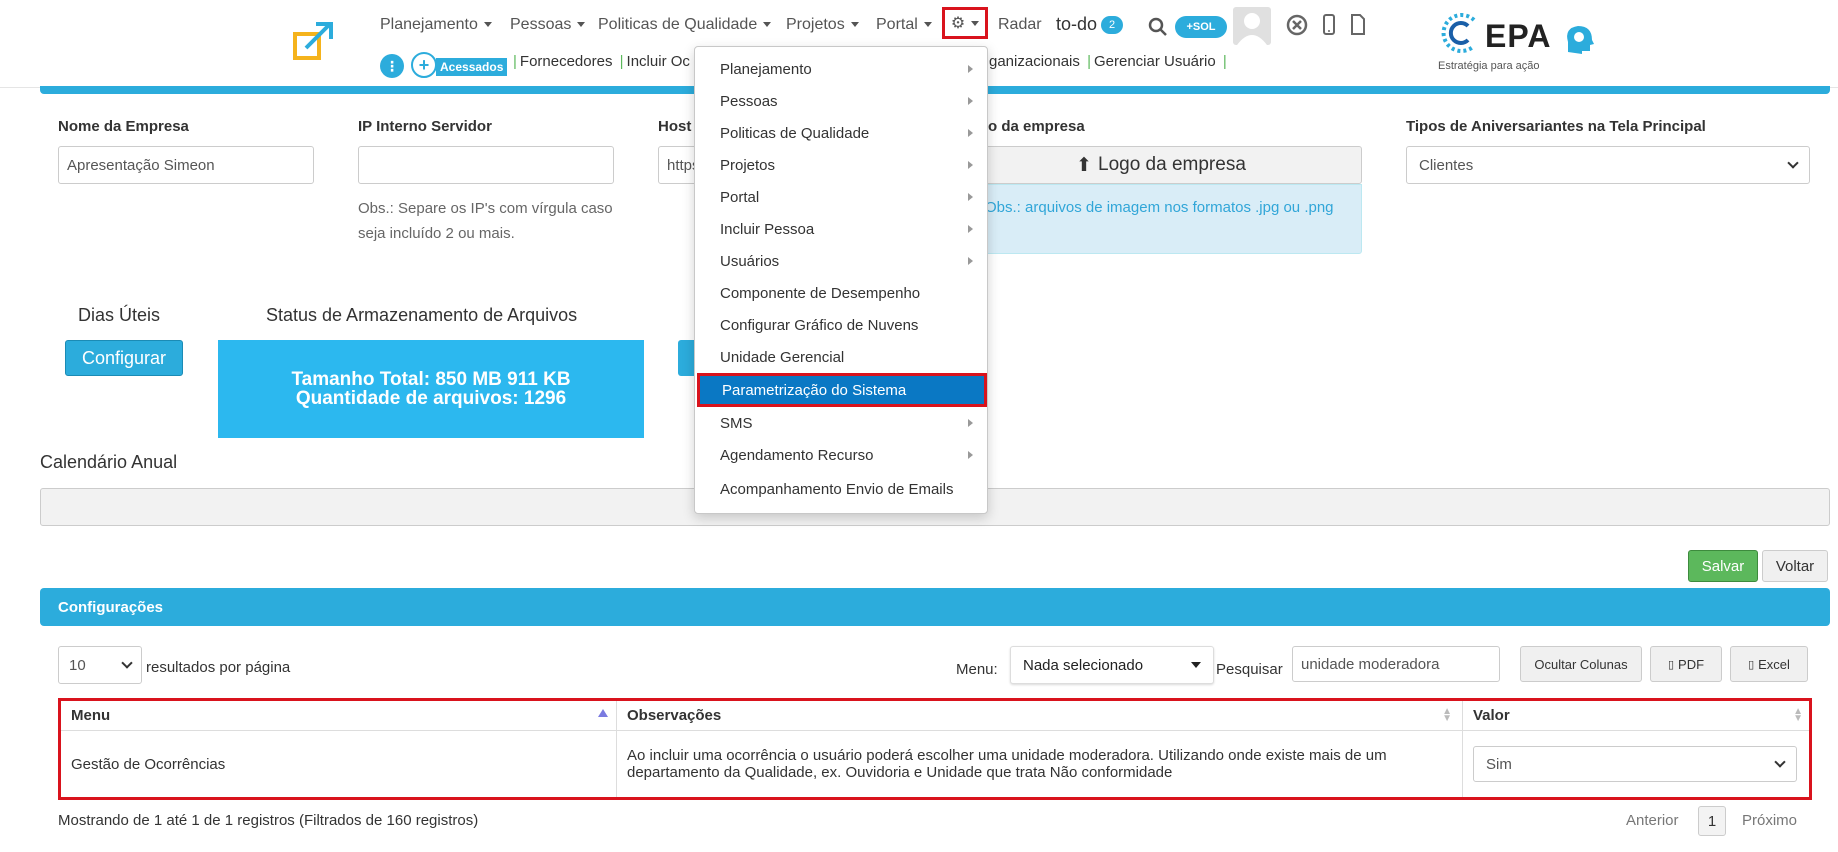 Image resolution: width=1838 pixels, height=852 pixels. I want to click on upload-icon: ⬆, so click(1084, 165).